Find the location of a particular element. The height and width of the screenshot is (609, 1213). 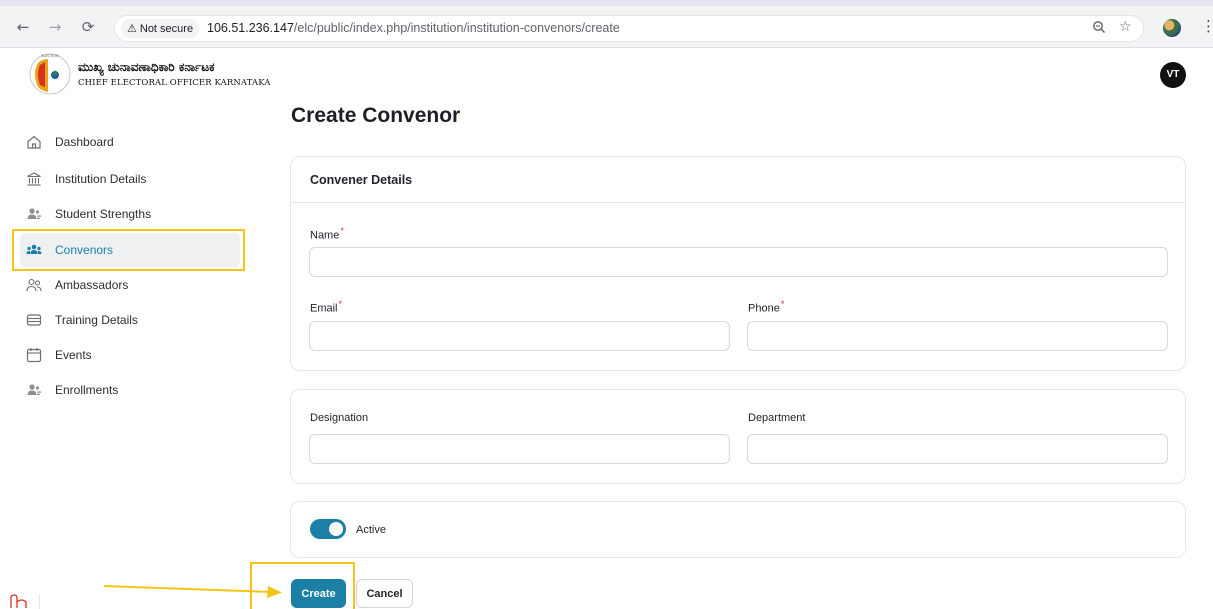

designation-label: Designation is located at coordinates (339, 418).